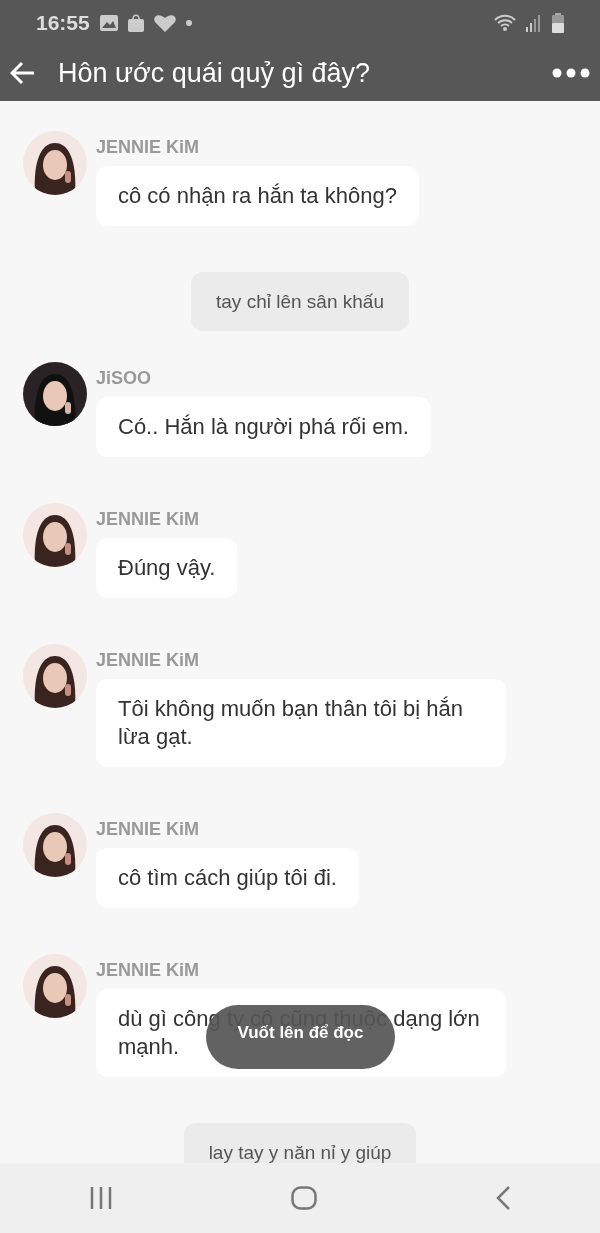  What do you see at coordinates (503, 1198) in the screenshot?
I see `back-icon` at bounding box center [503, 1198].